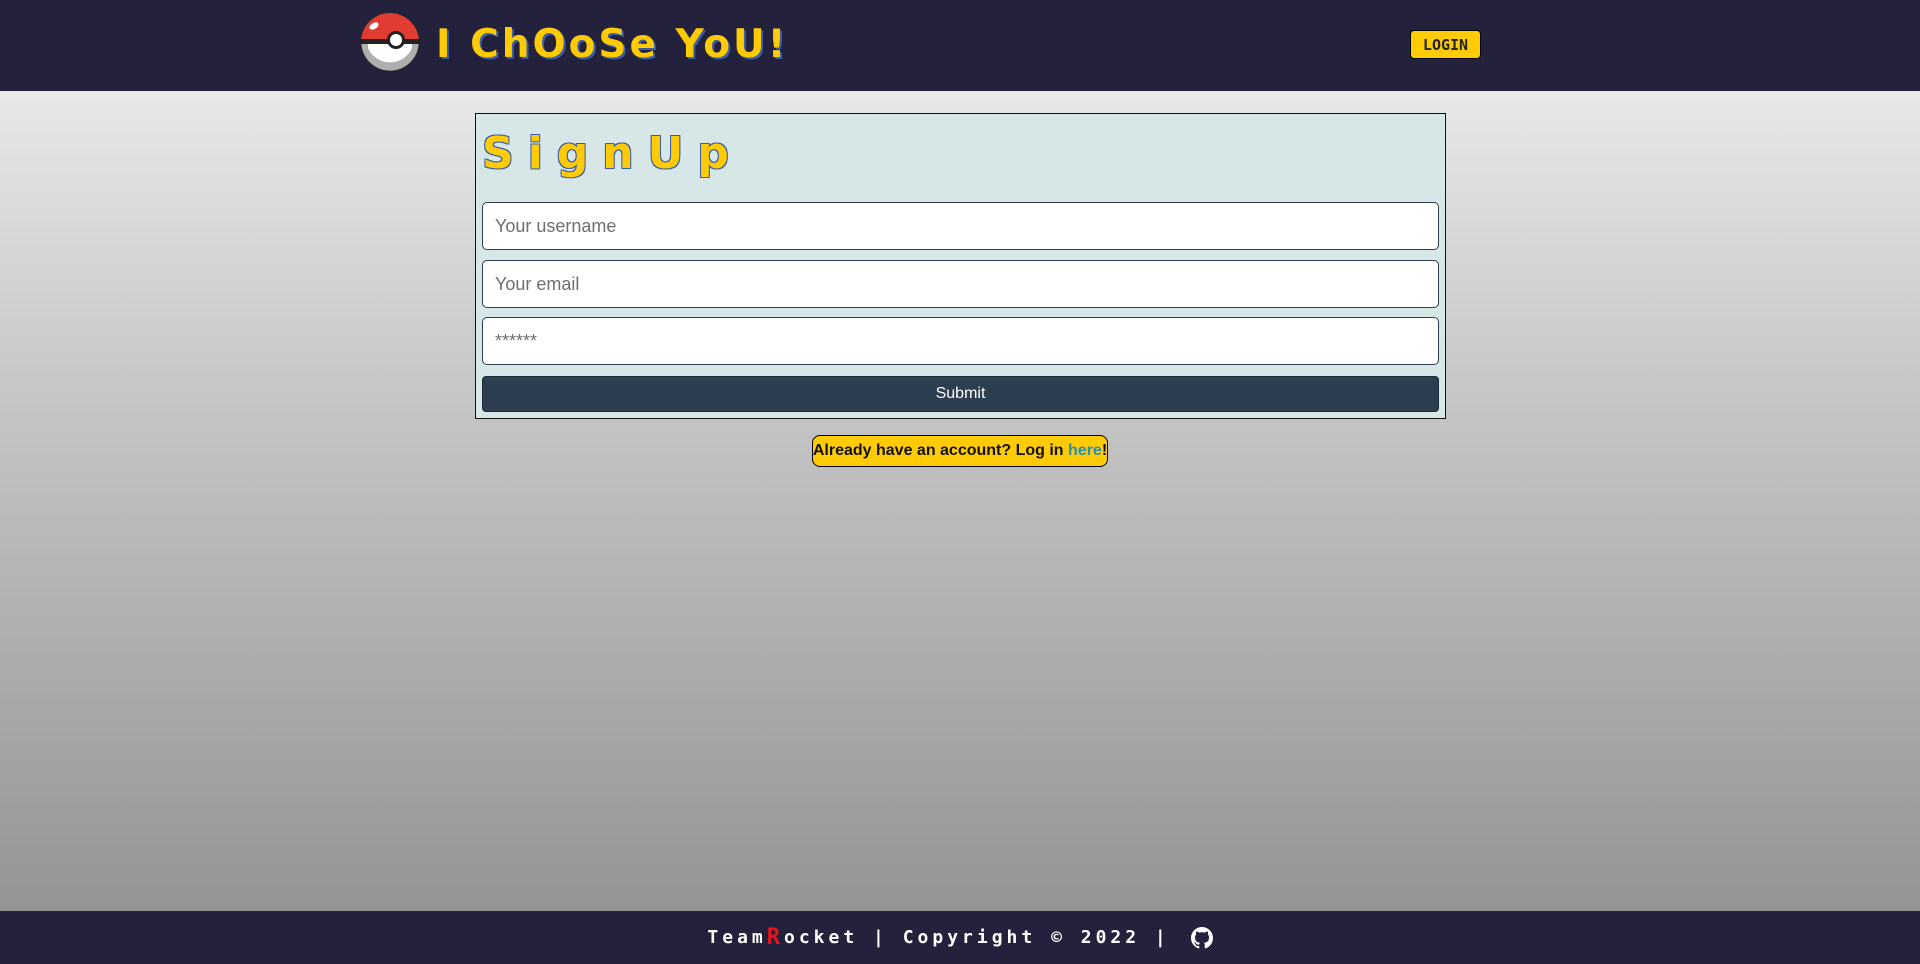 This screenshot has width=1920, height=964. What do you see at coordinates (775, 937) in the screenshot?
I see `team-r-letter: R` at bounding box center [775, 937].